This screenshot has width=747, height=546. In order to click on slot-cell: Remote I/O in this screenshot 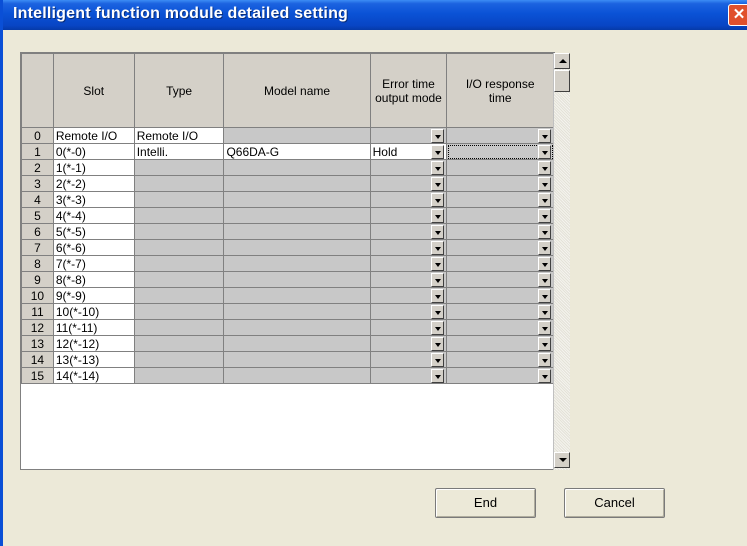, I will do `click(93, 135)`.